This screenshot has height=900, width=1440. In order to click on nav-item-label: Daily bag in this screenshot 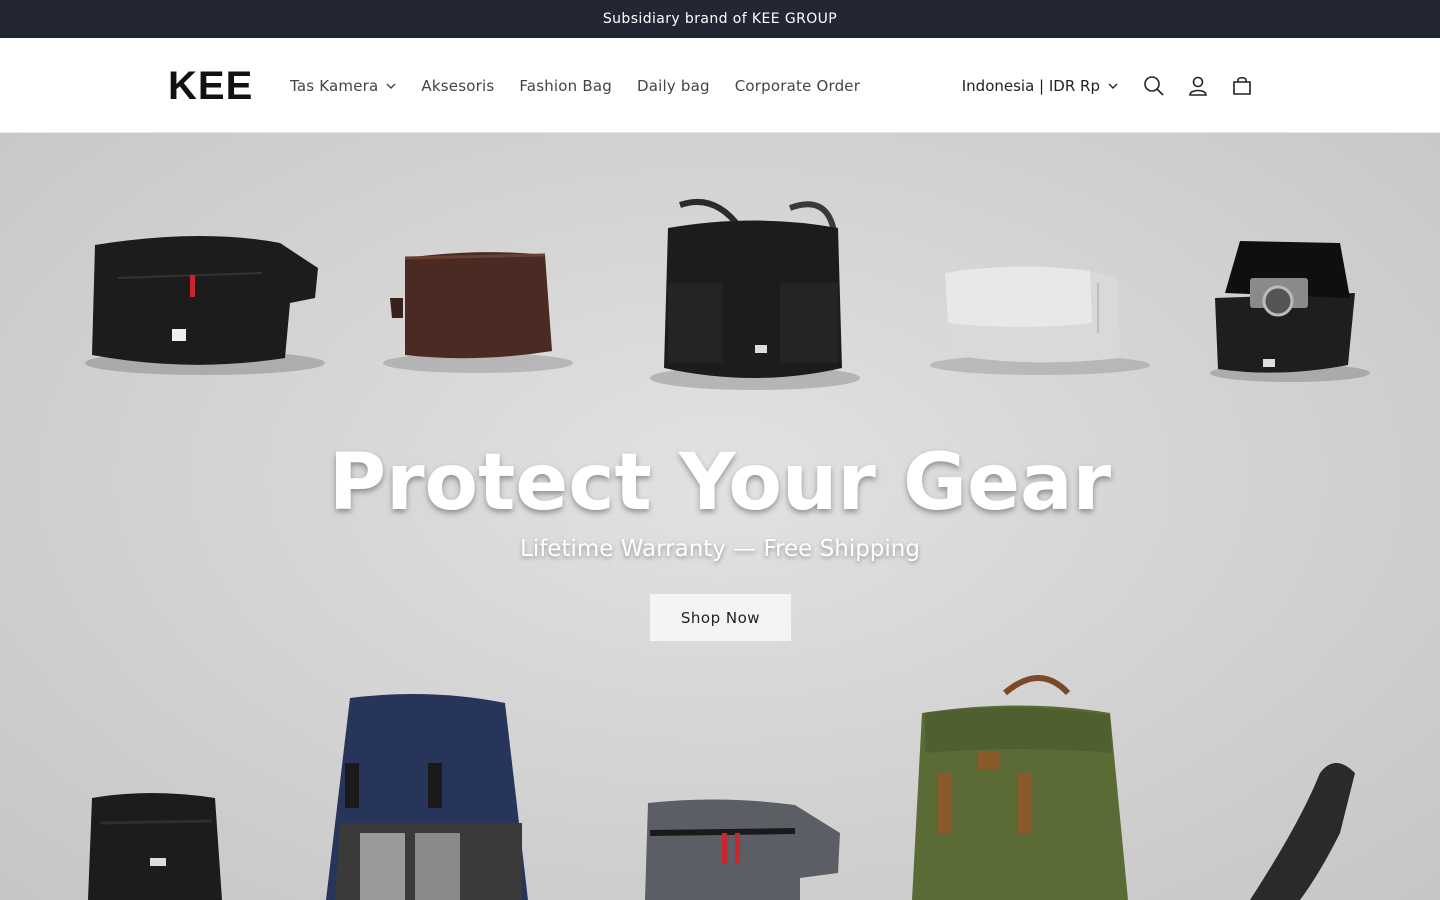, I will do `click(673, 86)`.